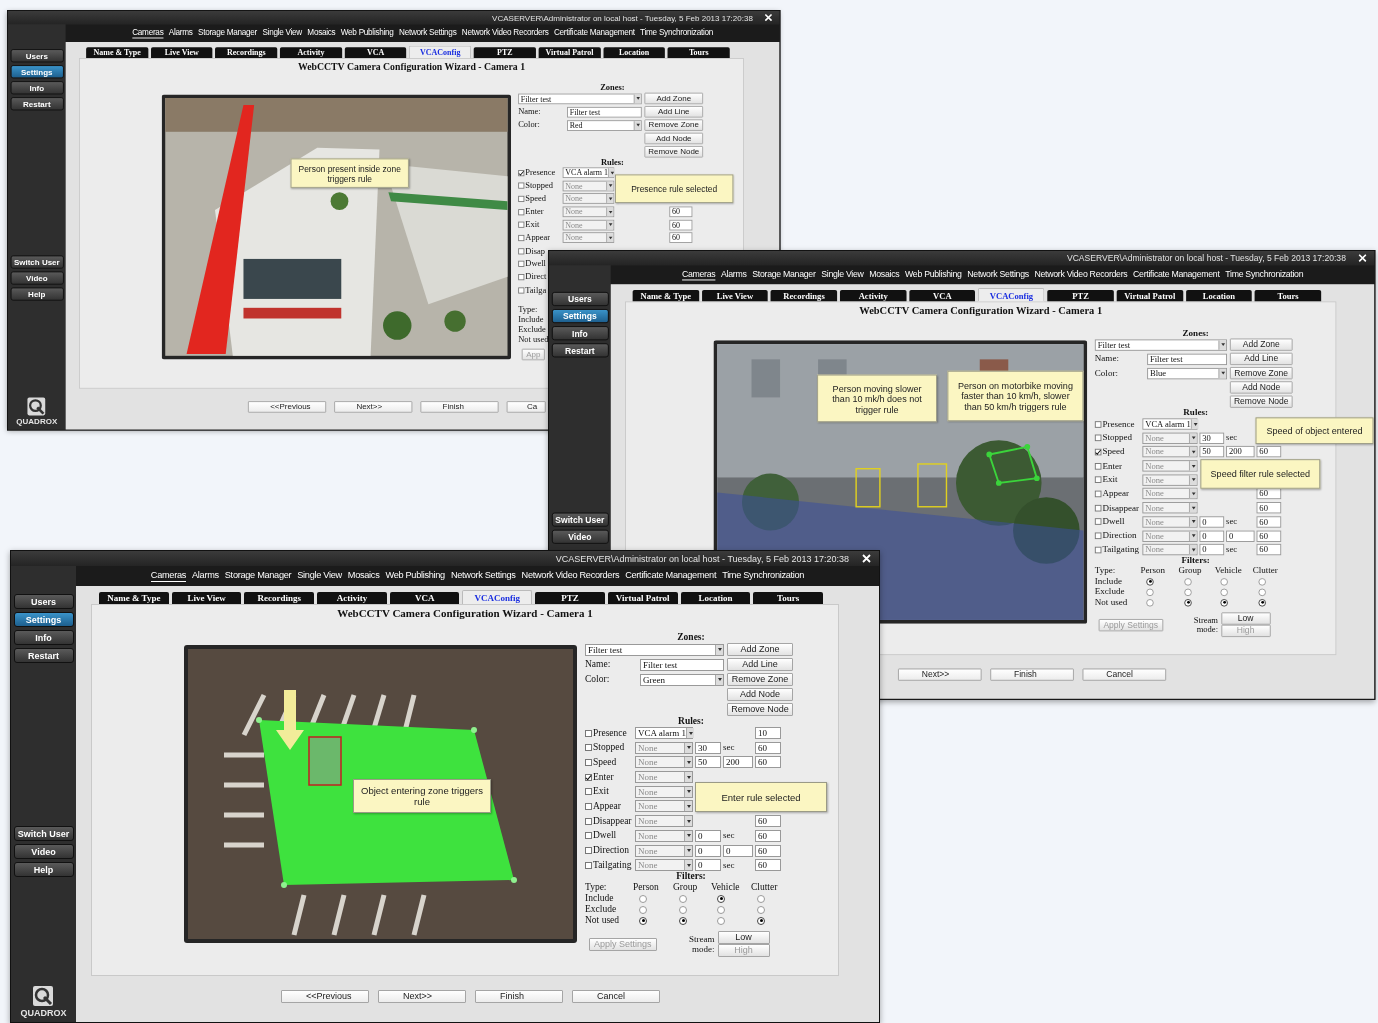  What do you see at coordinates (884, 275) in the screenshot?
I see `menu-item: Mosaics` at bounding box center [884, 275].